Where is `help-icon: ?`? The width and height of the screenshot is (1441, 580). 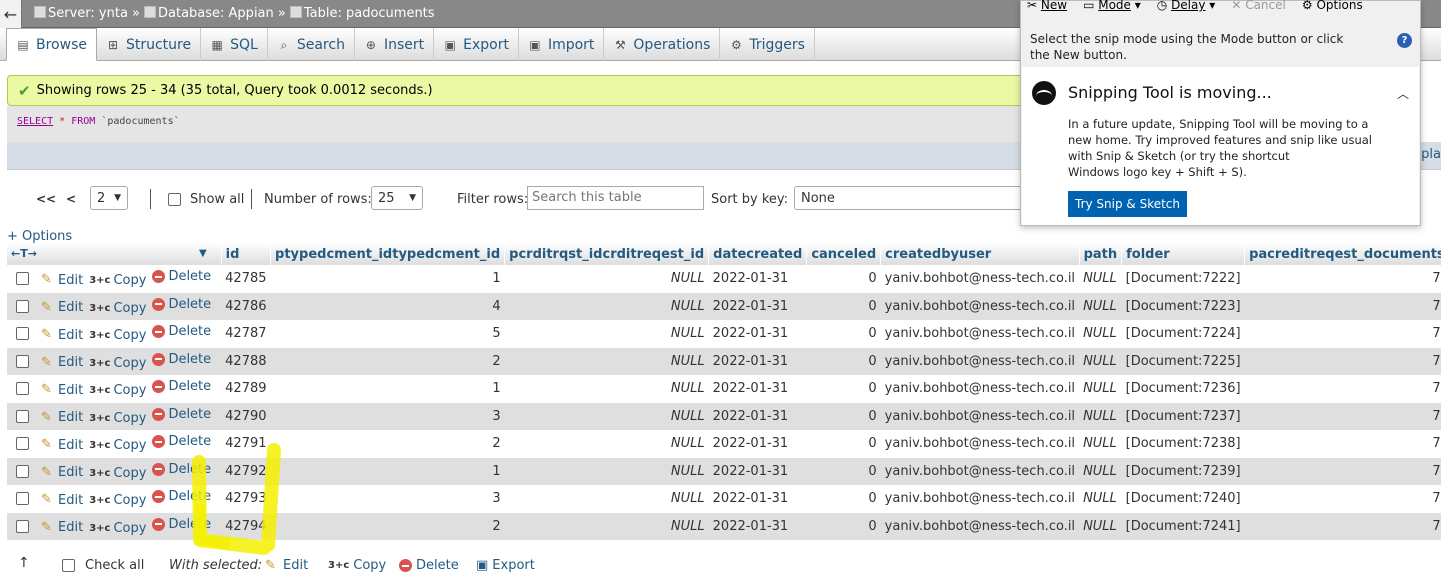 help-icon: ? is located at coordinates (1404, 40).